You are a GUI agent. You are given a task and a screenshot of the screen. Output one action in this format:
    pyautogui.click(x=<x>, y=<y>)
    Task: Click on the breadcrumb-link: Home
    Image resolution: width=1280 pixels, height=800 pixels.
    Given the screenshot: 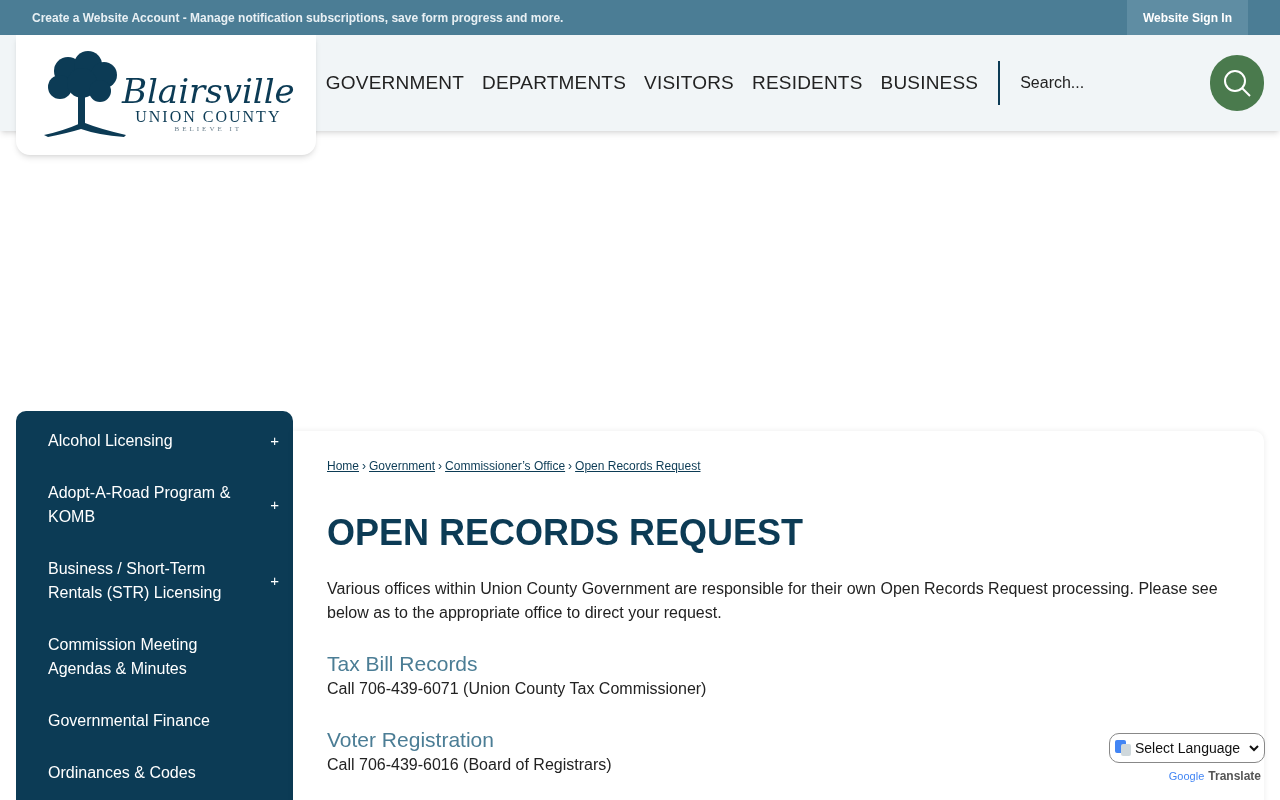 What is the action you would take?
    pyautogui.click(x=343, y=466)
    